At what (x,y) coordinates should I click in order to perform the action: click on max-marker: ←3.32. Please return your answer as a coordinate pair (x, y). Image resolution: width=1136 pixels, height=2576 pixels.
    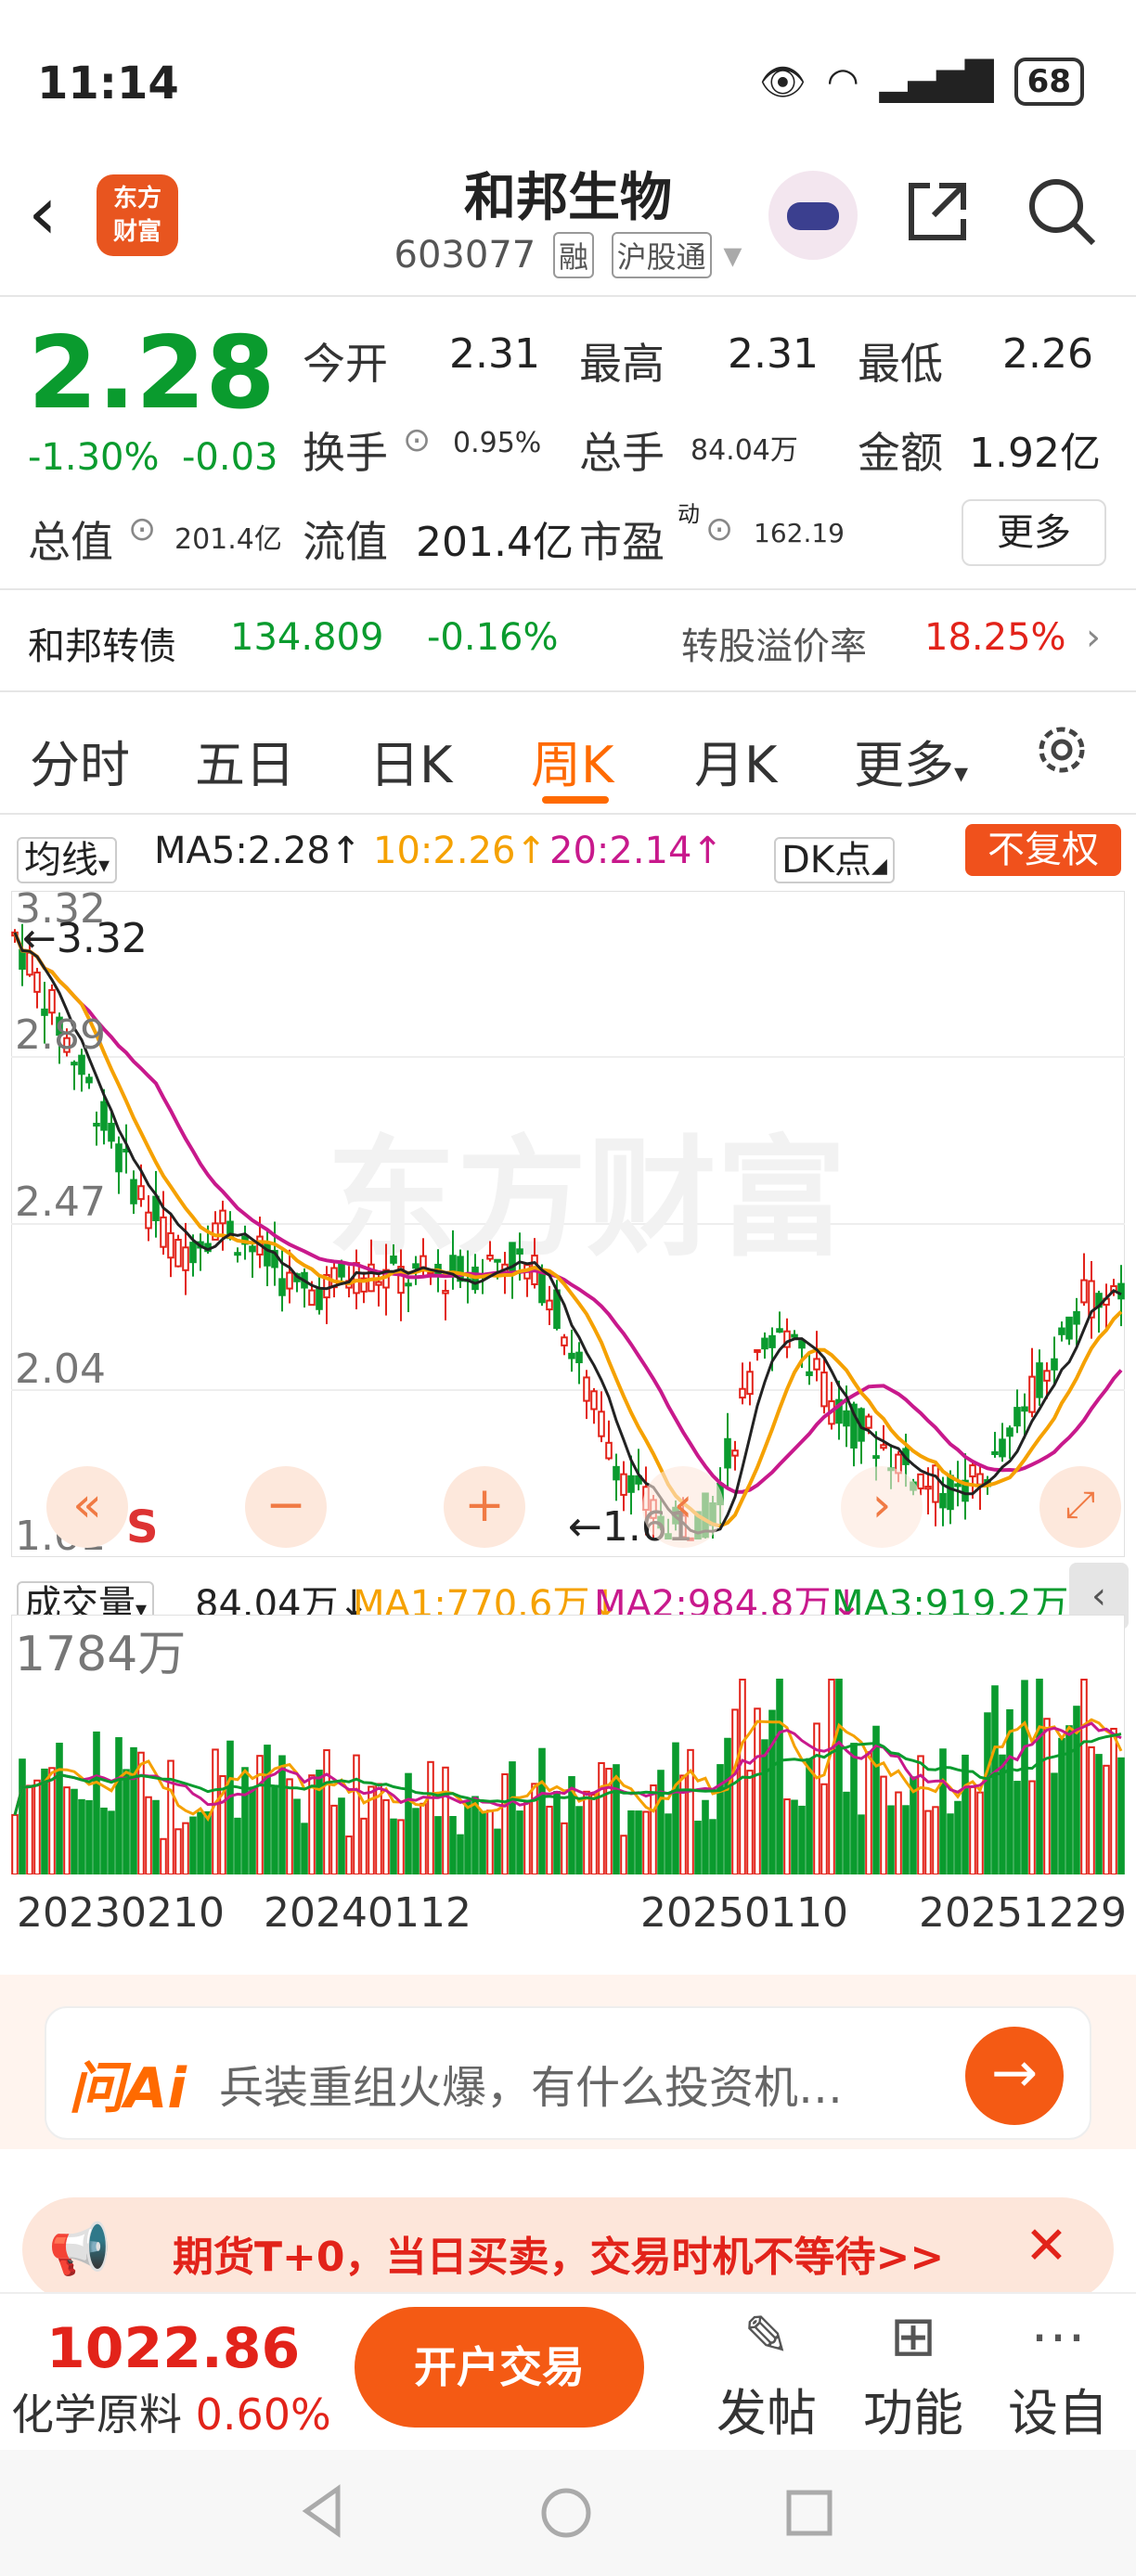
    Looking at the image, I should click on (85, 938).